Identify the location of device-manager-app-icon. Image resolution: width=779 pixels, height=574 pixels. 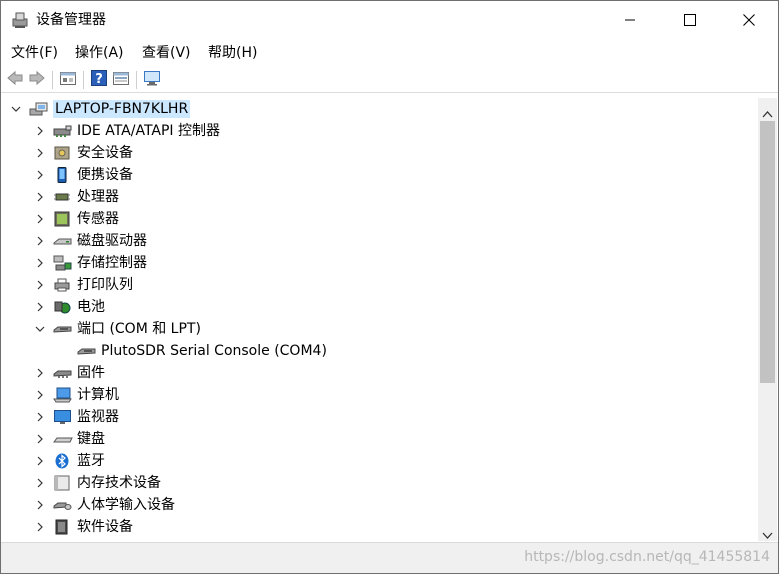
(20, 20).